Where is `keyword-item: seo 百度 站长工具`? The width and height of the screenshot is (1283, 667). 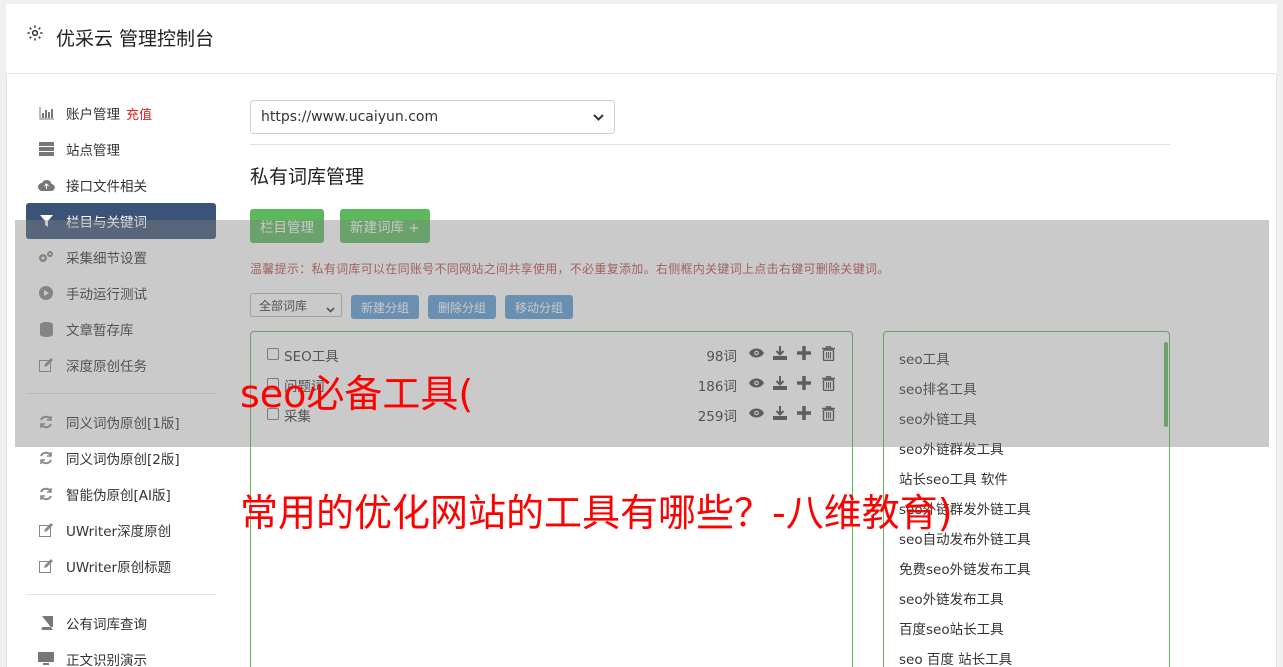
keyword-item: seo 百度 站长工具 is located at coordinates (955, 657).